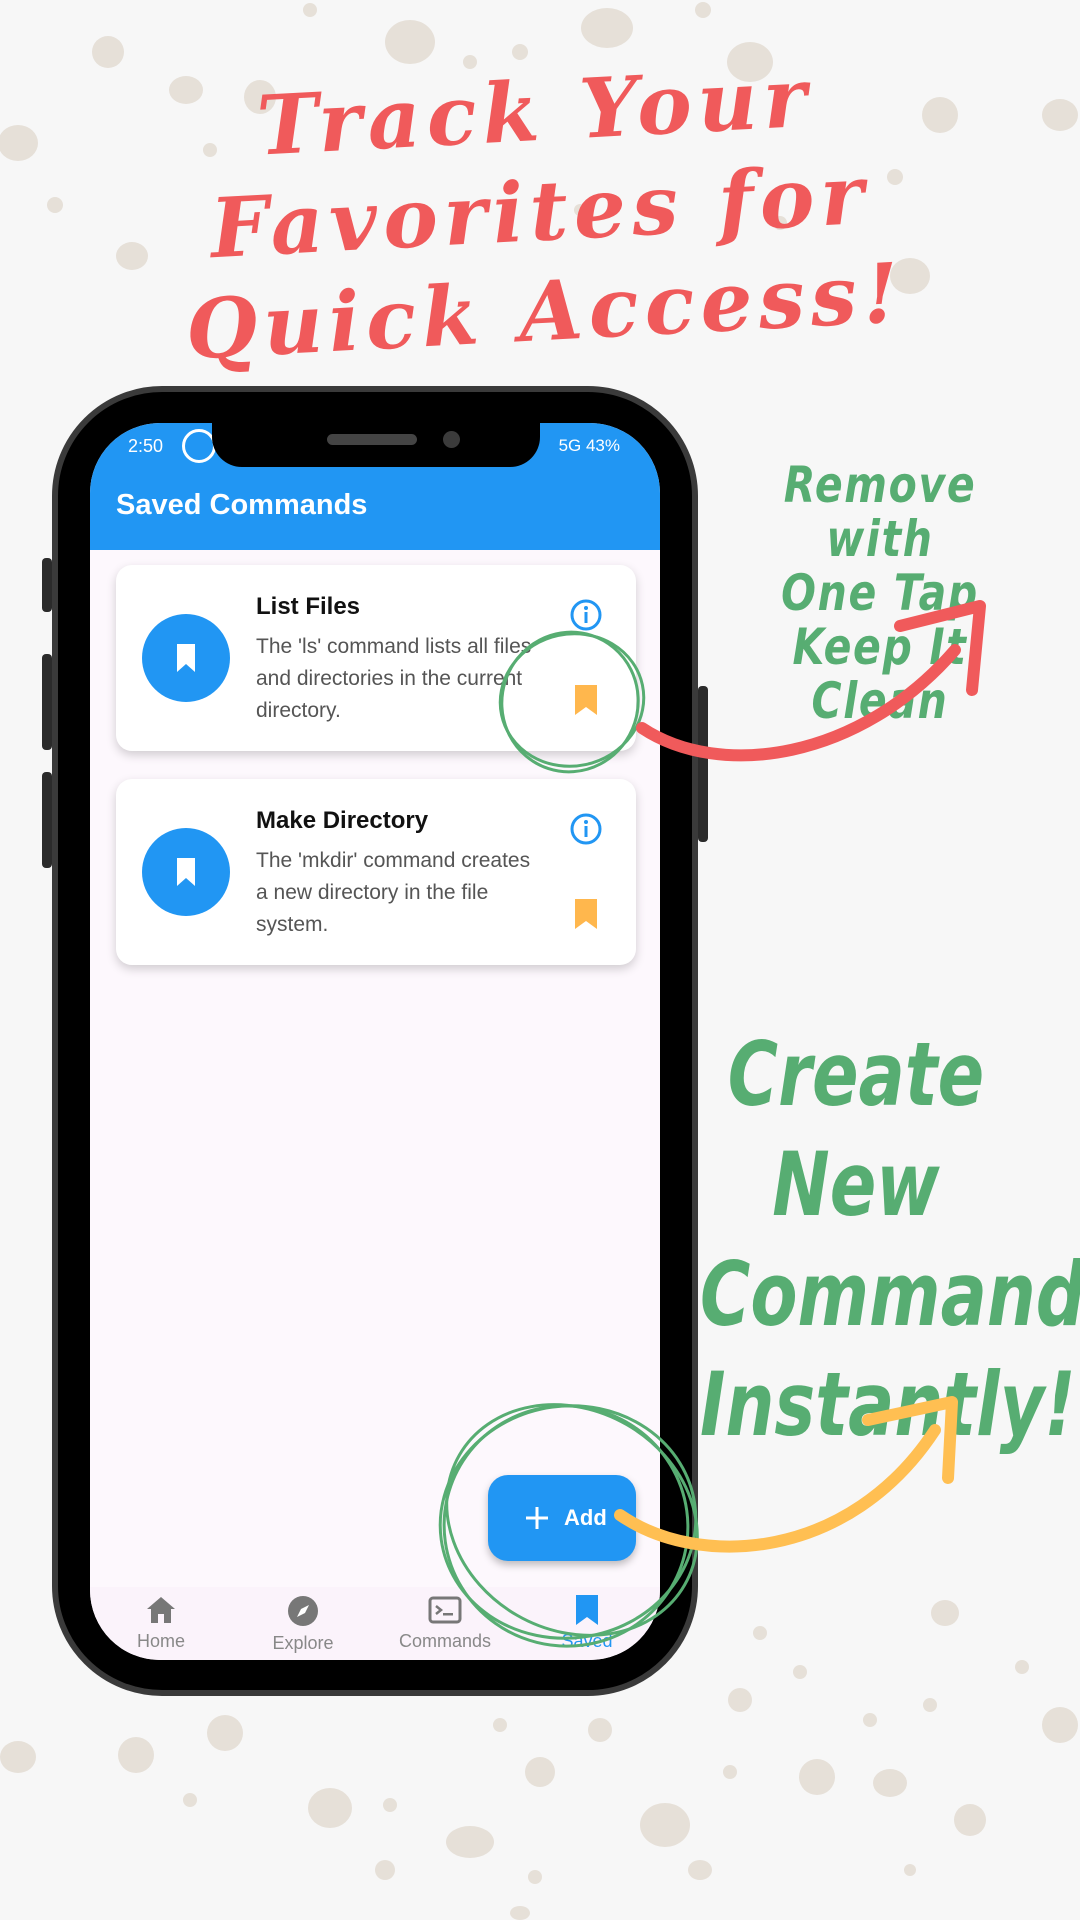 The image size is (1080, 1920). What do you see at coordinates (342, 820) in the screenshot?
I see `card-title: Make Directory` at bounding box center [342, 820].